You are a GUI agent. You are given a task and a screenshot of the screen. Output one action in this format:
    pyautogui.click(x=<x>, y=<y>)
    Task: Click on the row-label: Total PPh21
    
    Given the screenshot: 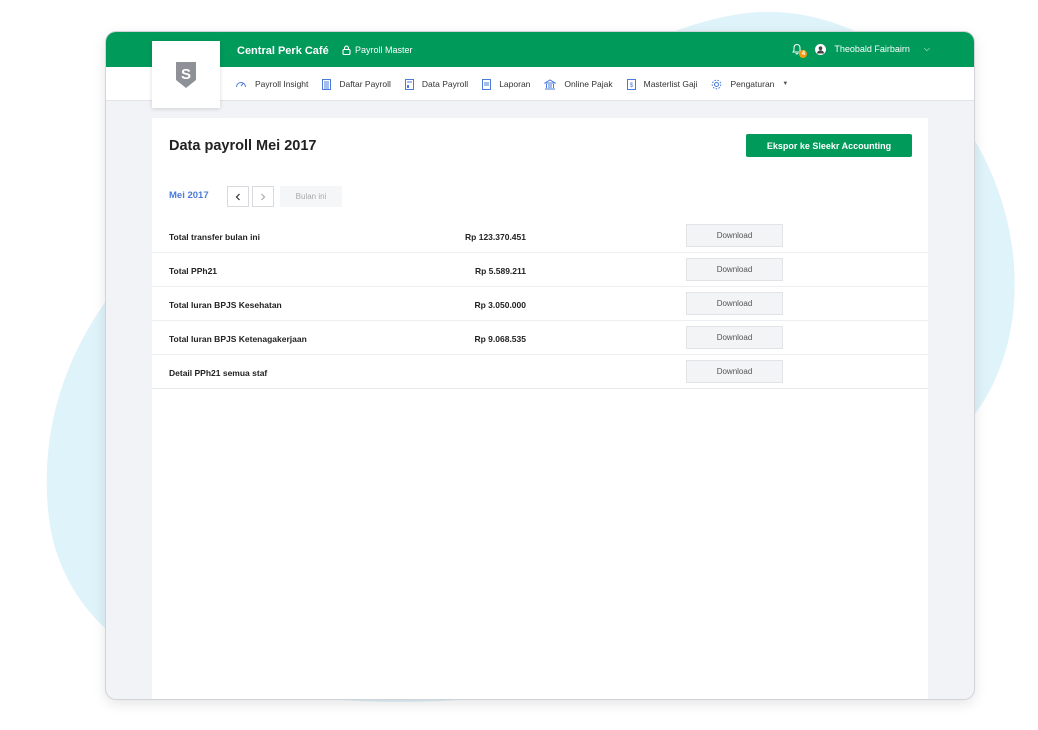 What is the action you would take?
    pyautogui.click(x=193, y=271)
    